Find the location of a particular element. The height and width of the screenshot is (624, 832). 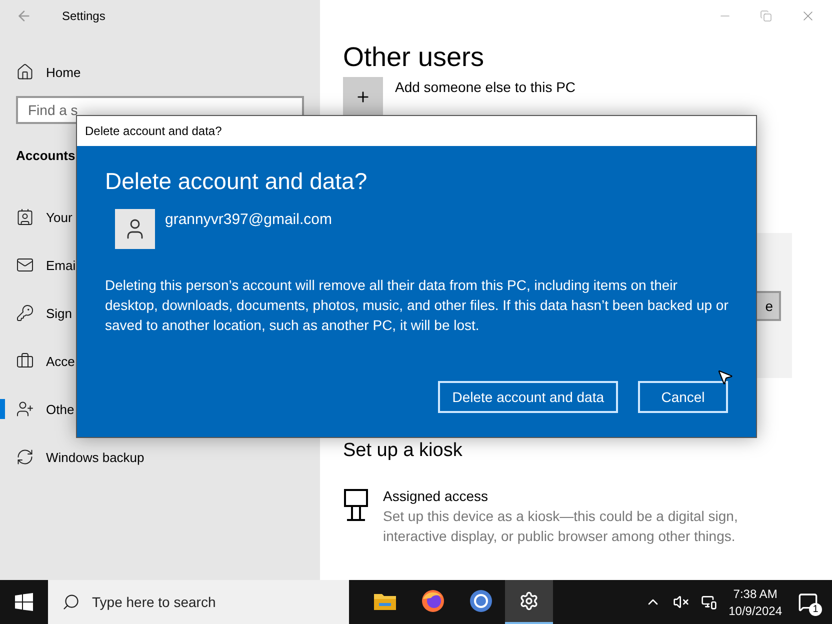

dialog-title: Delete account and data? is located at coordinates (416, 131).